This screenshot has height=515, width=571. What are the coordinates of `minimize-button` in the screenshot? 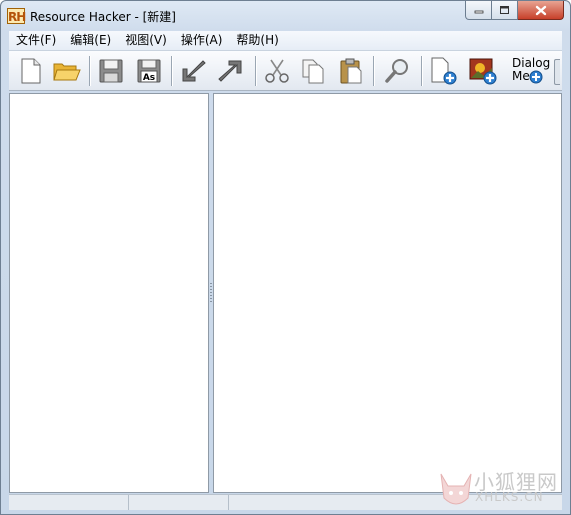 It's located at (478, 10).